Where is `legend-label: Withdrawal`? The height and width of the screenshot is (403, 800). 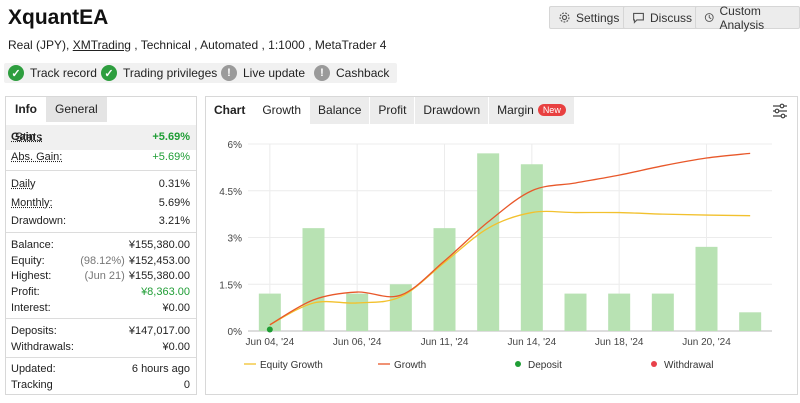 legend-label: Withdrawal is located at coordinates (688, 365).